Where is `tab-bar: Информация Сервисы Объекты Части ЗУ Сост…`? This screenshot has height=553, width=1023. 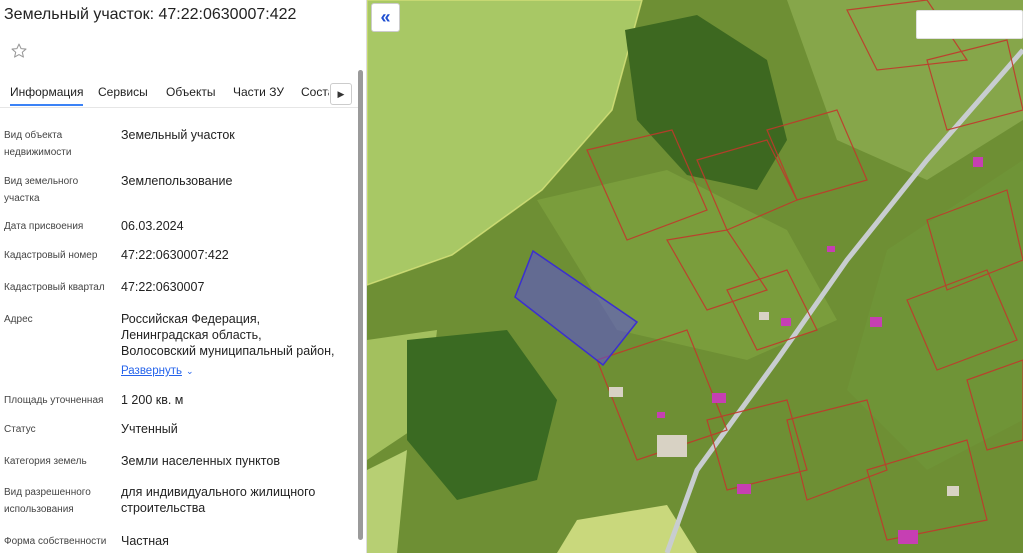 tab-bar: Информация Сервисы Объекты Части ЗУ Сост… is located at coordinates (179, 94).